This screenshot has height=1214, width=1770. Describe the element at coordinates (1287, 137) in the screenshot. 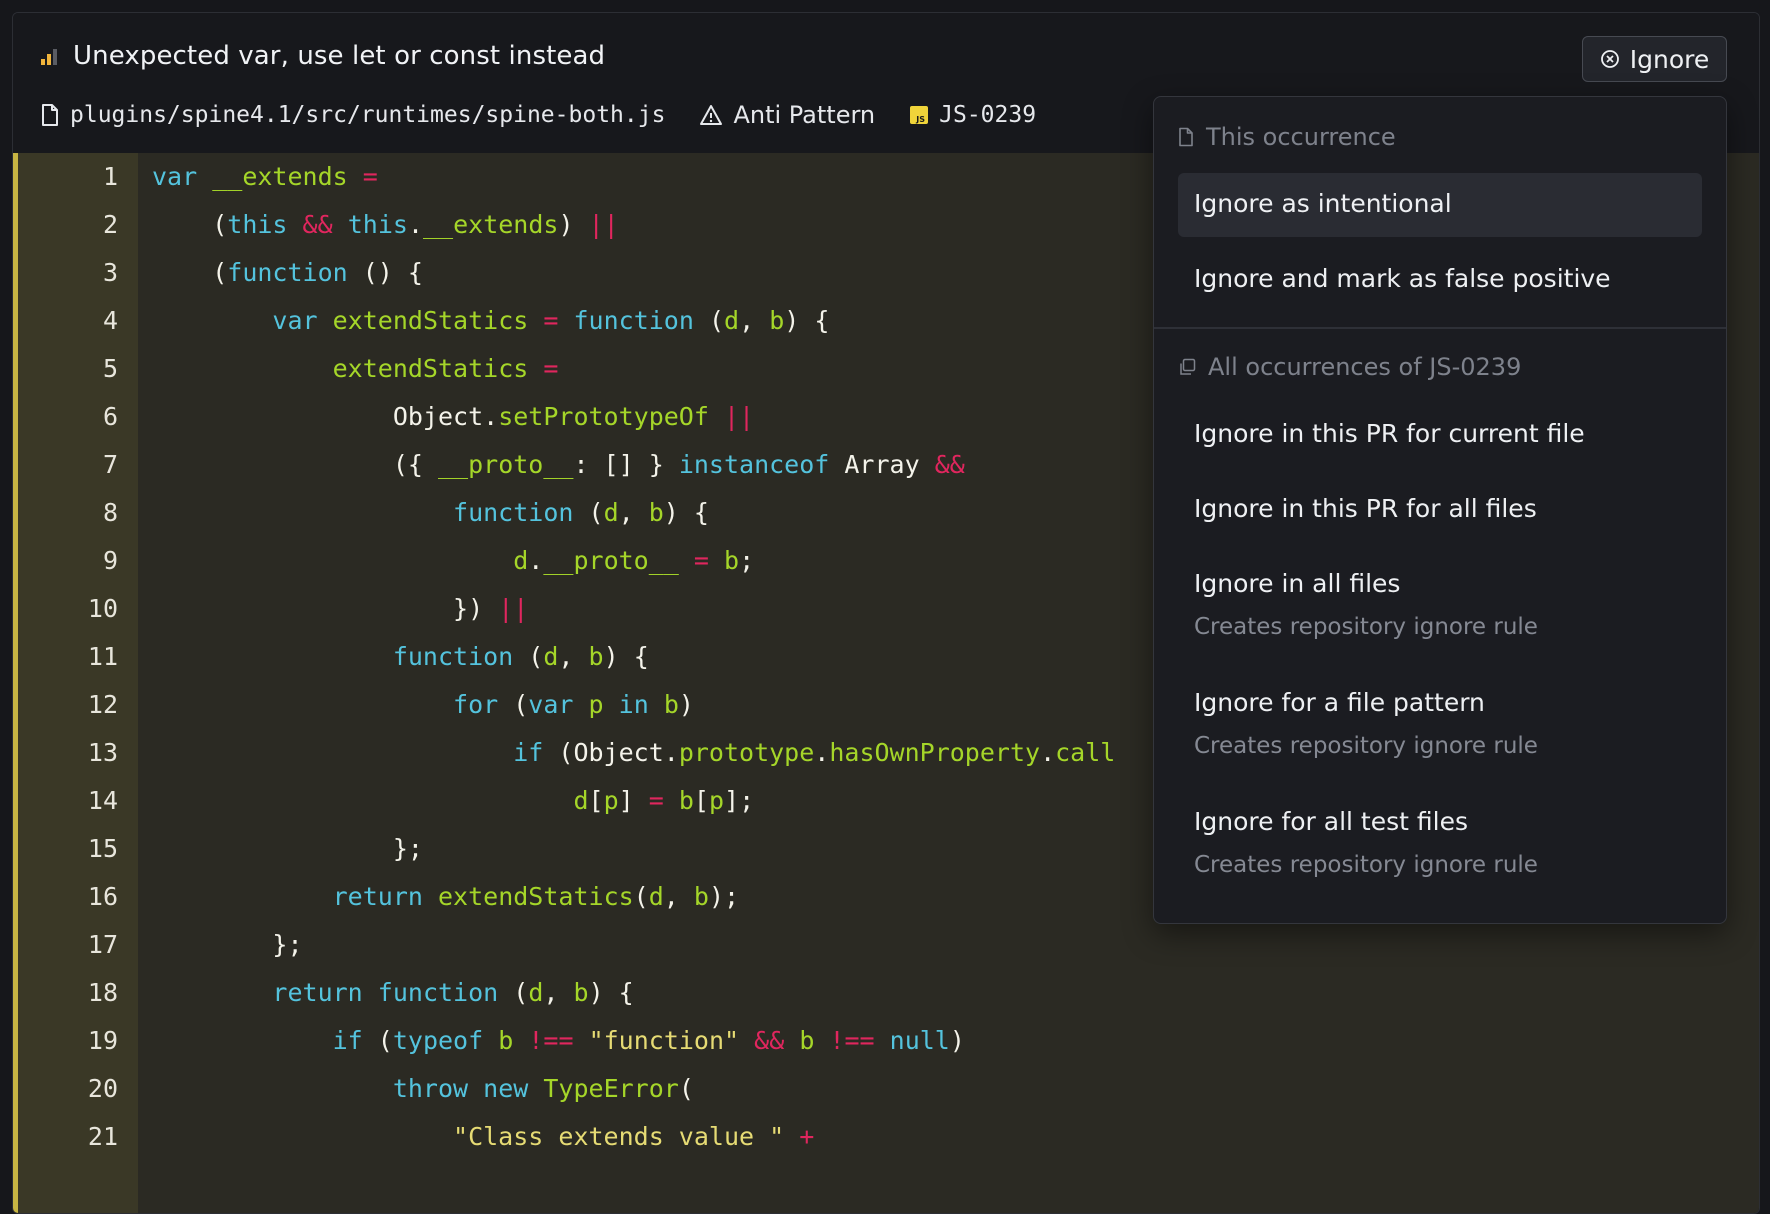

I see `section-header-this-occurrence: This occurrence` at that location.